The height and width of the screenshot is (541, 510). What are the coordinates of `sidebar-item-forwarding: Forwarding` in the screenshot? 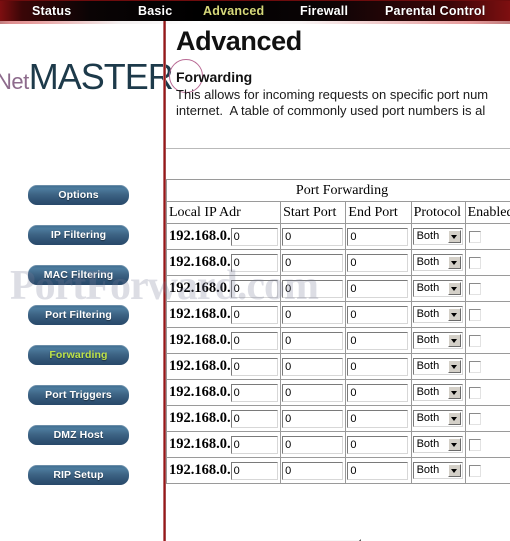 It's located at (78, 355).